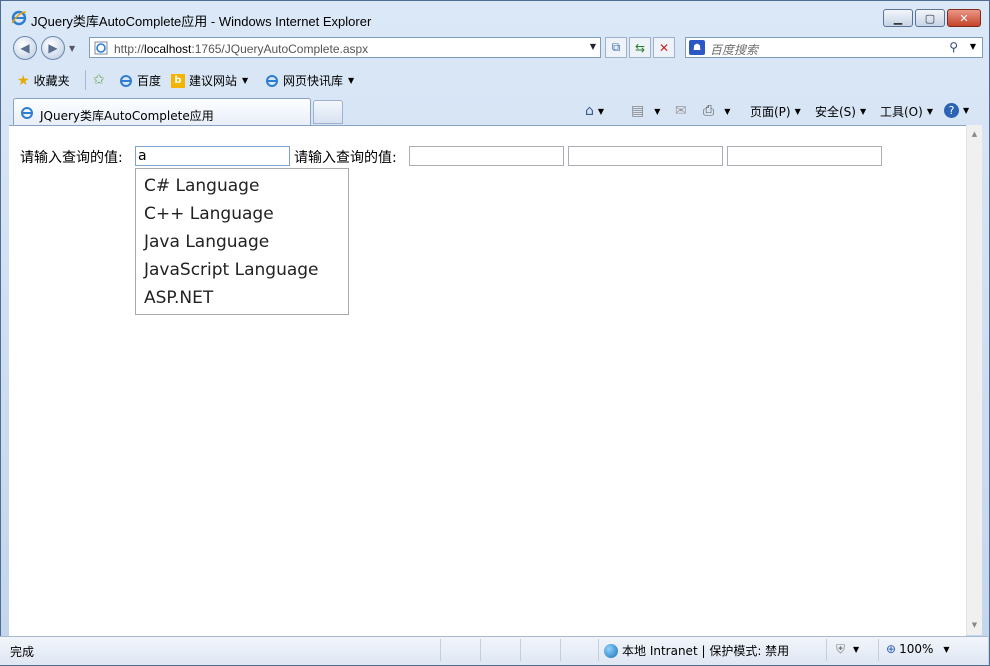  I want to click on bing-icon: b, so click(178, 80).